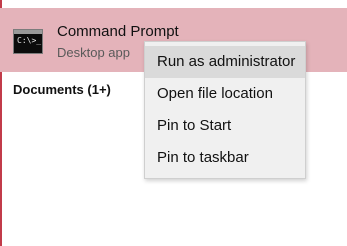  I want to click on menu-item-open-file-location: Open file location, so click(225, 94).